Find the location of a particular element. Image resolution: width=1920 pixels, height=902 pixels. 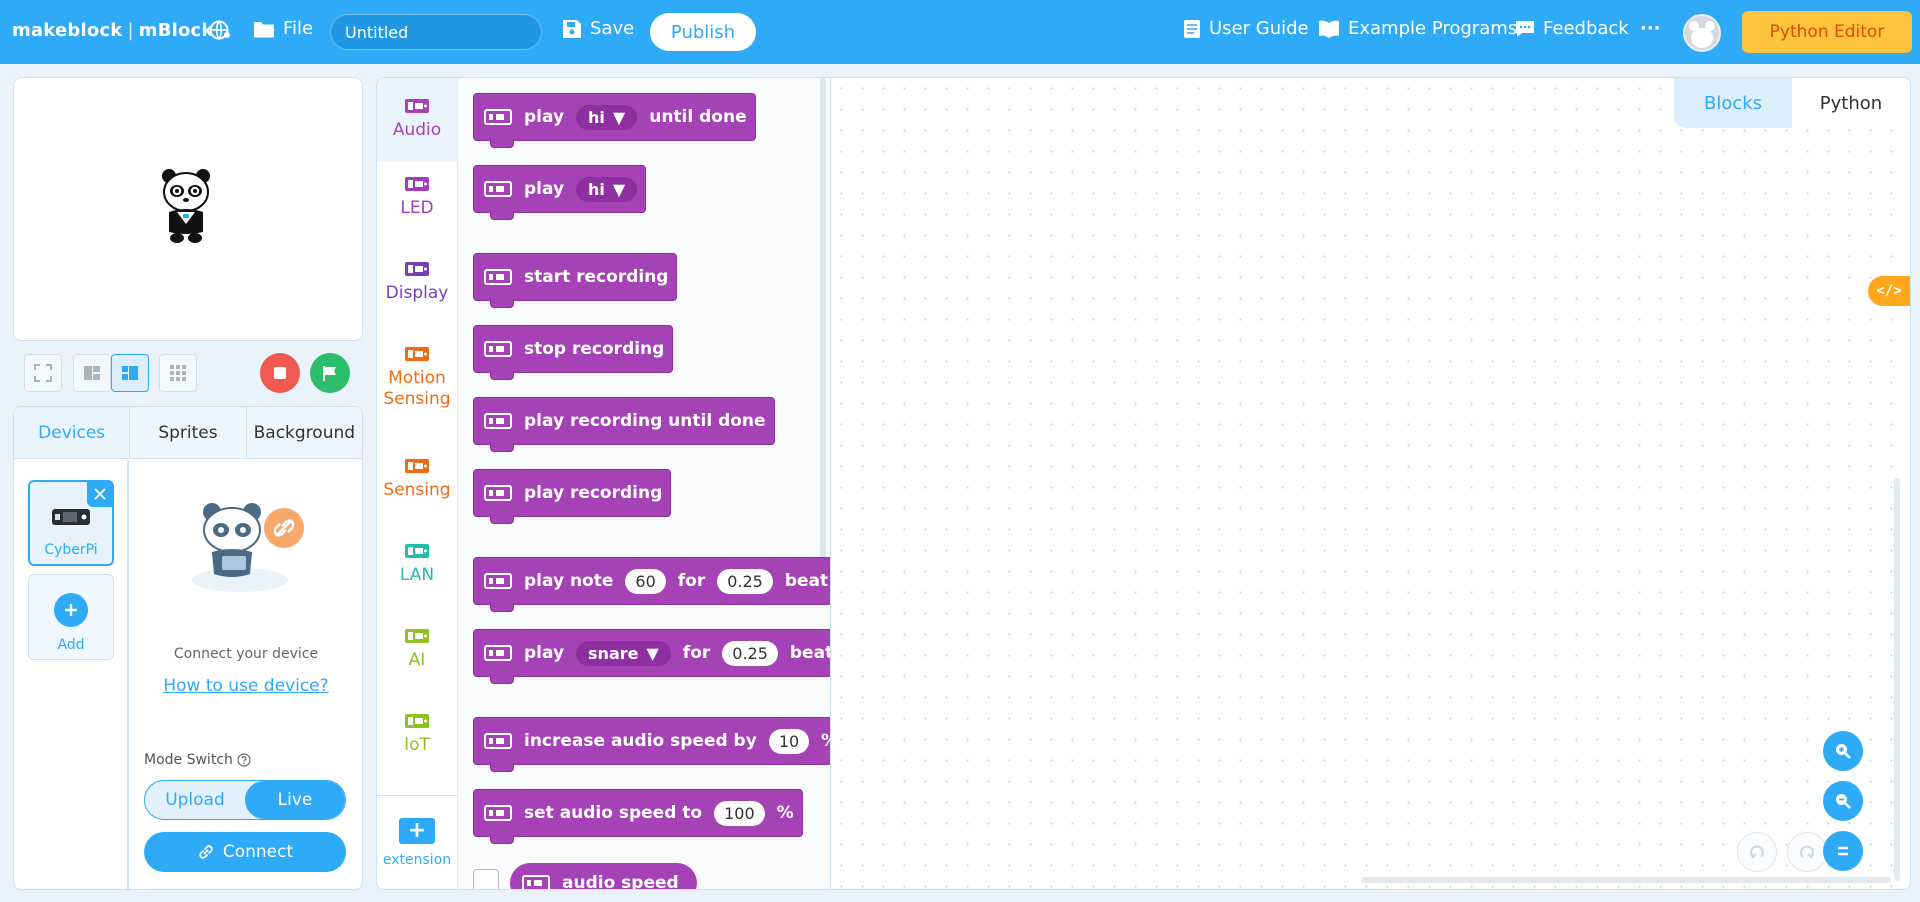

user-guide-link: User Guide is located at coordinates (1246, 28).